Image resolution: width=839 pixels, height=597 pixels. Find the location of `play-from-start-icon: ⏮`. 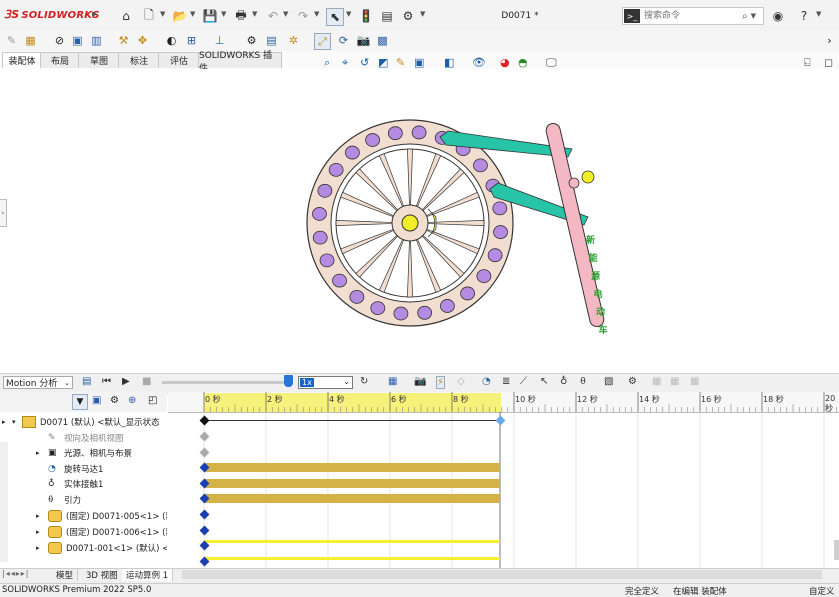

play-from-start-icon: ⏮ is located at coordinates (106, 381).